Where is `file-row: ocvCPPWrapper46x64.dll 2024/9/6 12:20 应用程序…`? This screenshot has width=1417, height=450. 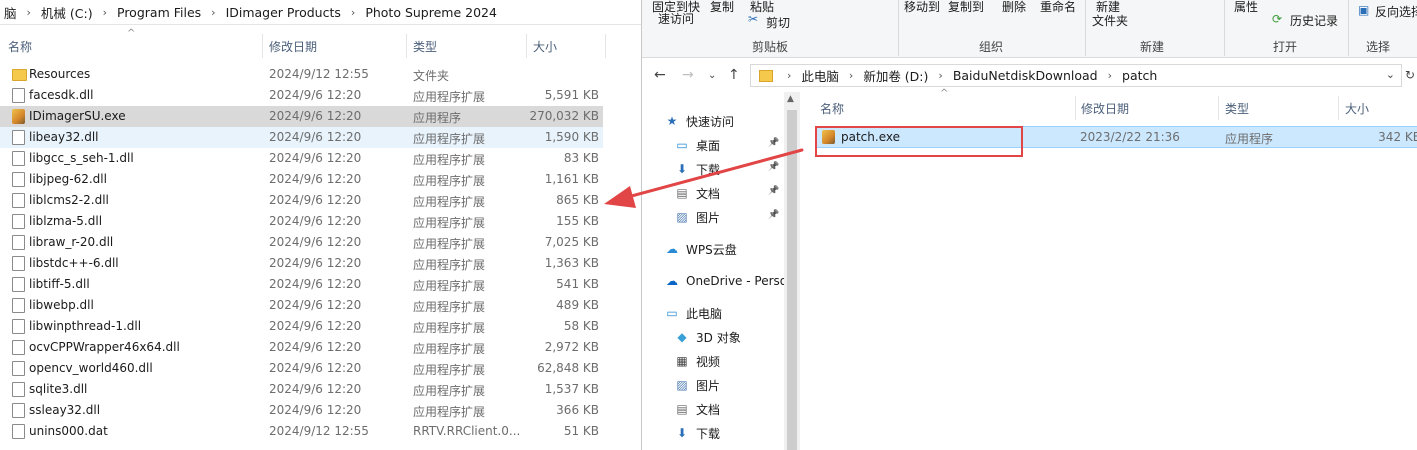
file-row: ocvCPPWrapper46x64.dll 2024/9/6 12:20 应用程序… is located at coordinates (301, 347).